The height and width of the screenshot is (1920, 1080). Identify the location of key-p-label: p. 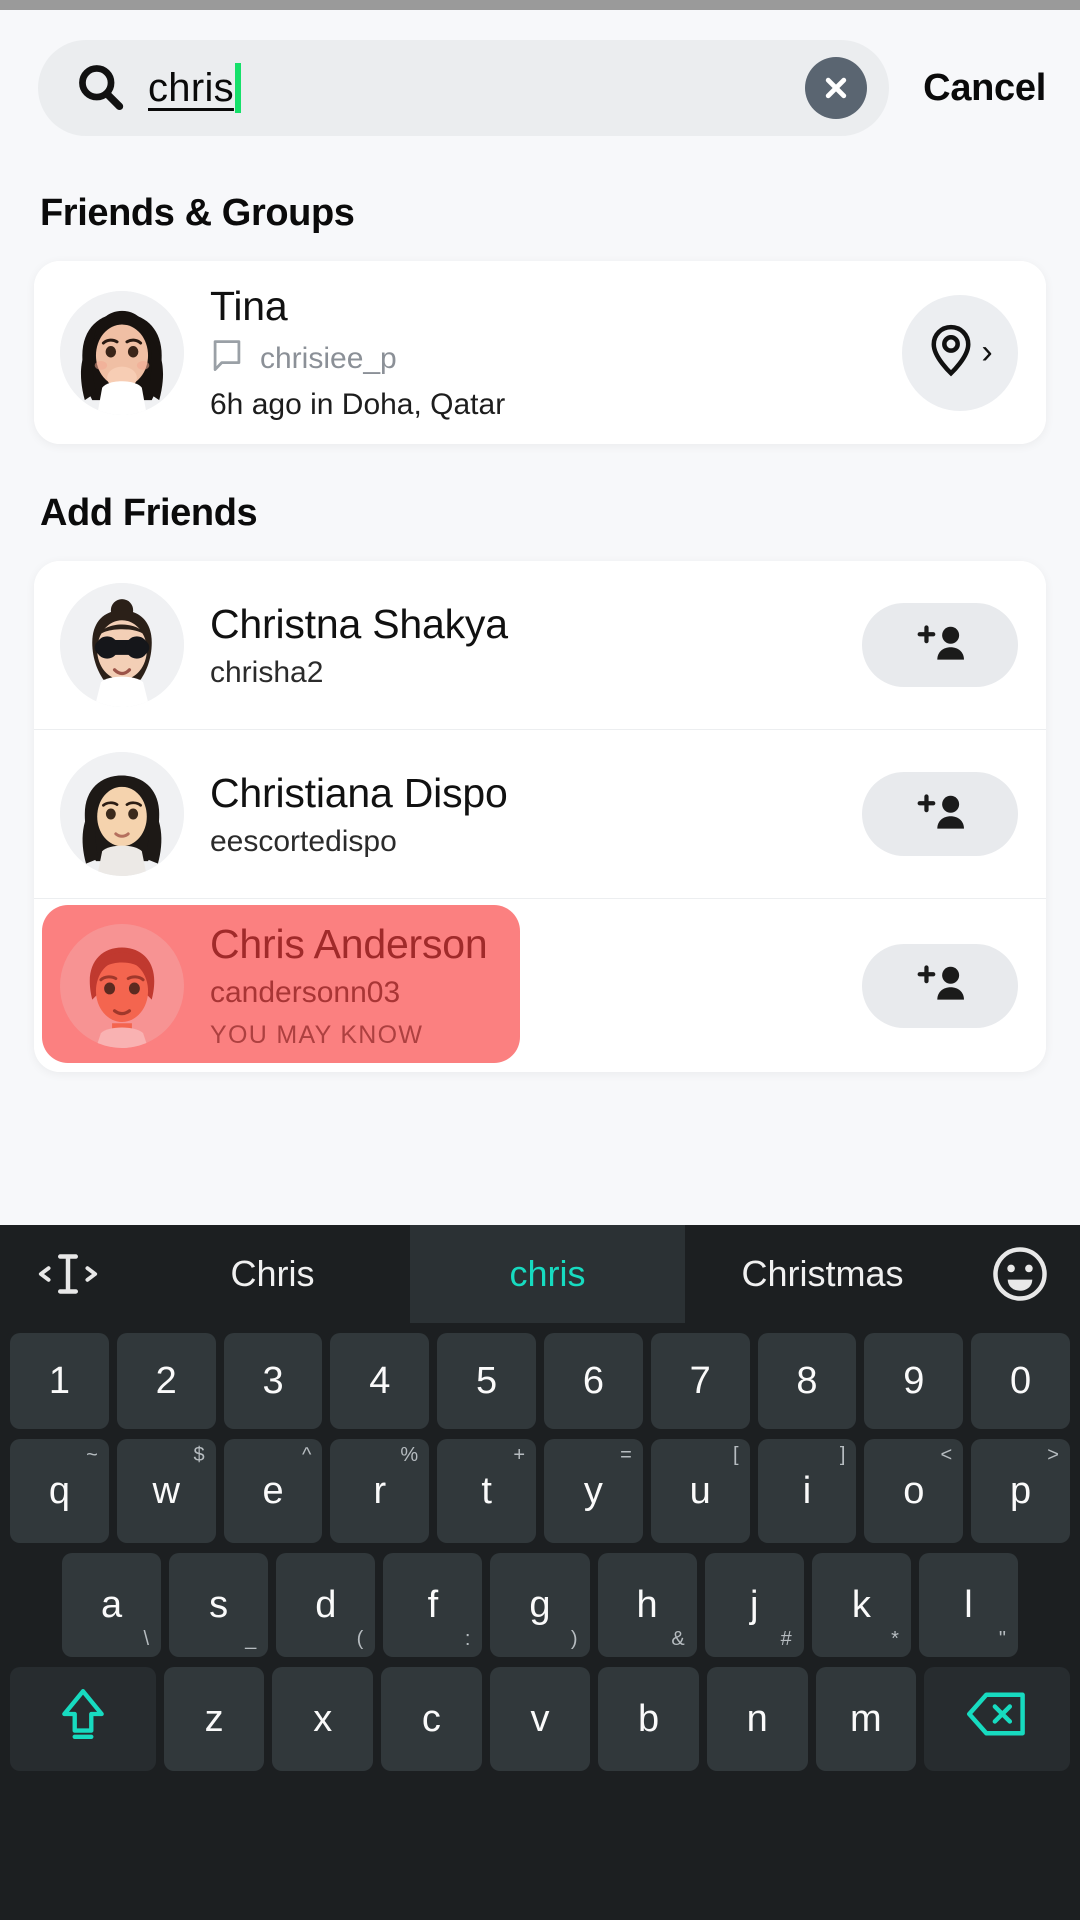
(1021, 1490).